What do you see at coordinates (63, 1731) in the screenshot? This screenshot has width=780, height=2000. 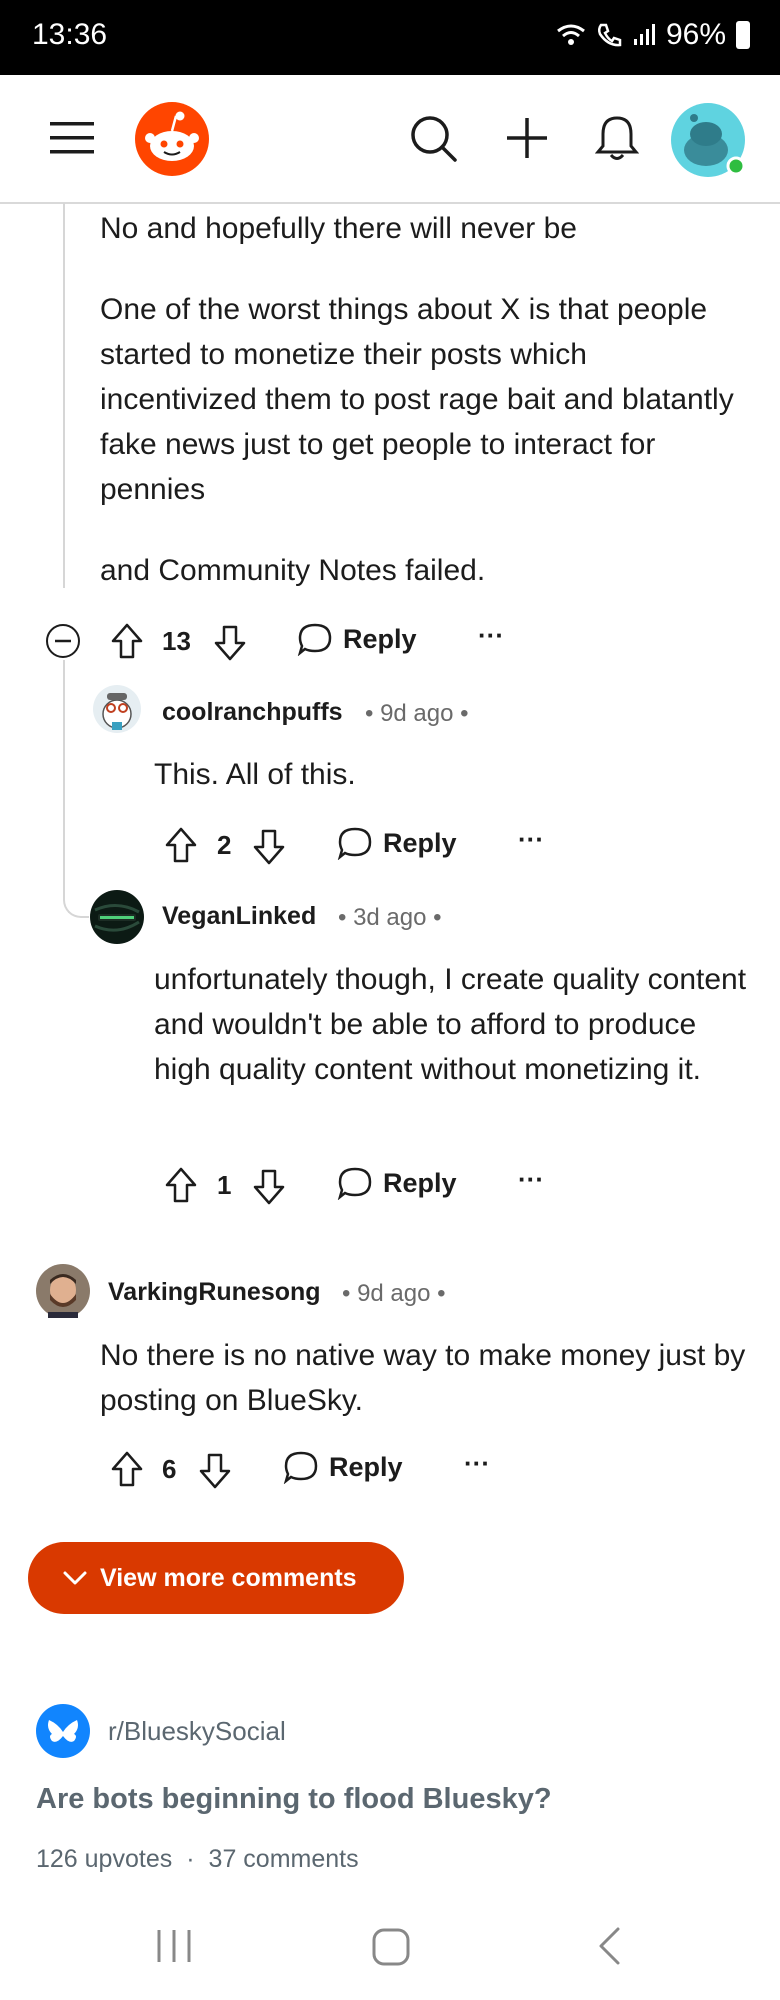 I see `bluesky-subreddit-icon` at bounding box center [63, 1731].